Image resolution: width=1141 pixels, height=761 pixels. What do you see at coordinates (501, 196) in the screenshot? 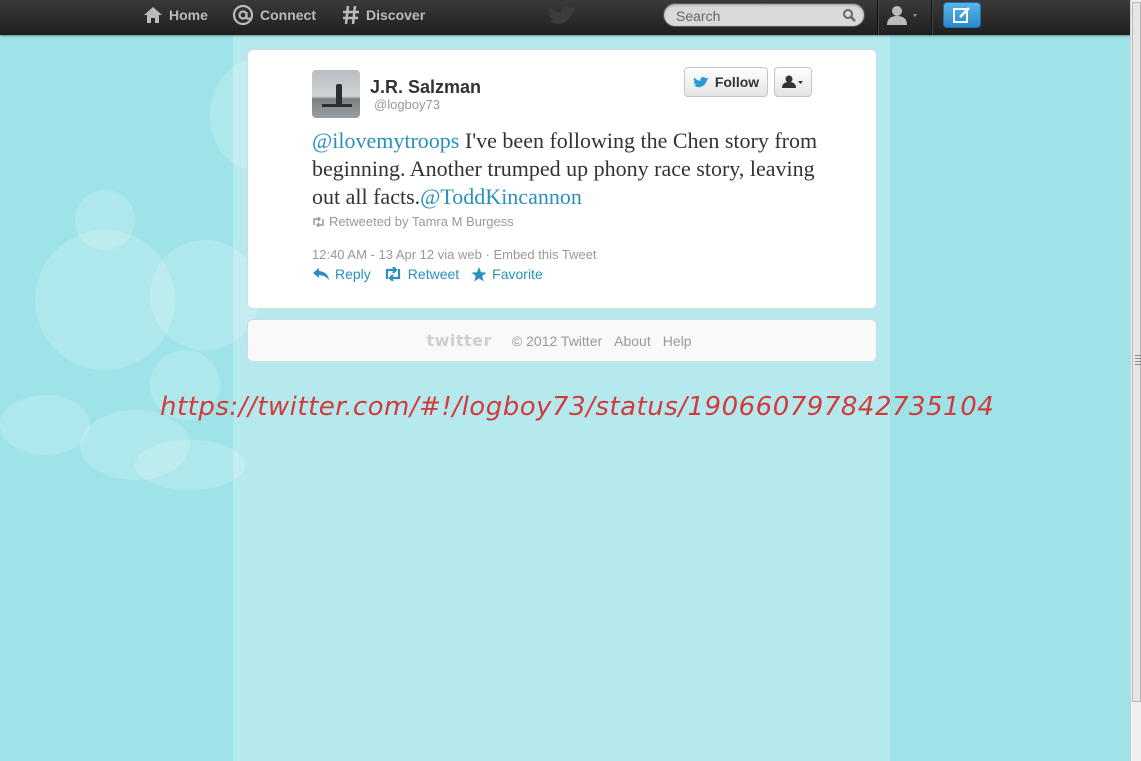
I see `mention-link: @ToddKincannon` at bounding box center [501, 196].